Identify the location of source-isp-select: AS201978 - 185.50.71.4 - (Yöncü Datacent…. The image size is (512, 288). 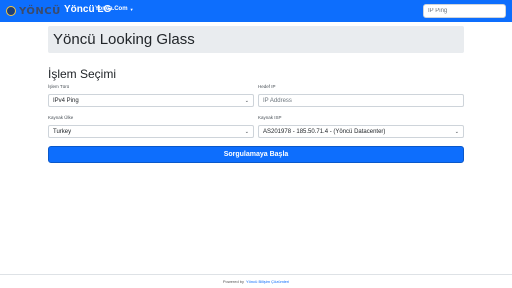
(361, 131).